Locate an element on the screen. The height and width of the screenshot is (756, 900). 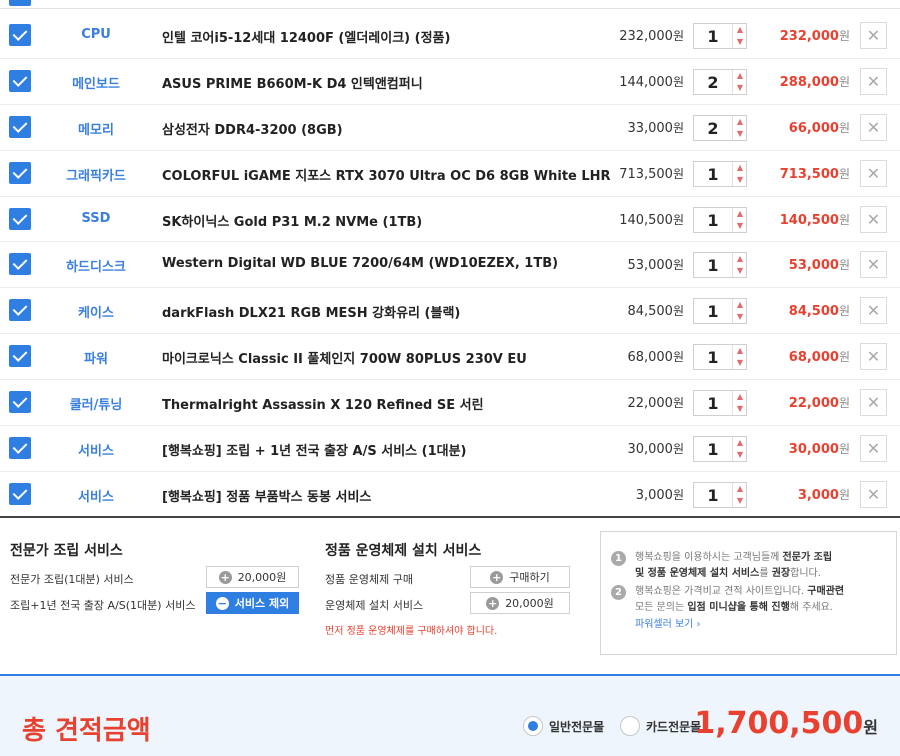
unit-price-value: 3,000 is located at coordinates (654, 495).